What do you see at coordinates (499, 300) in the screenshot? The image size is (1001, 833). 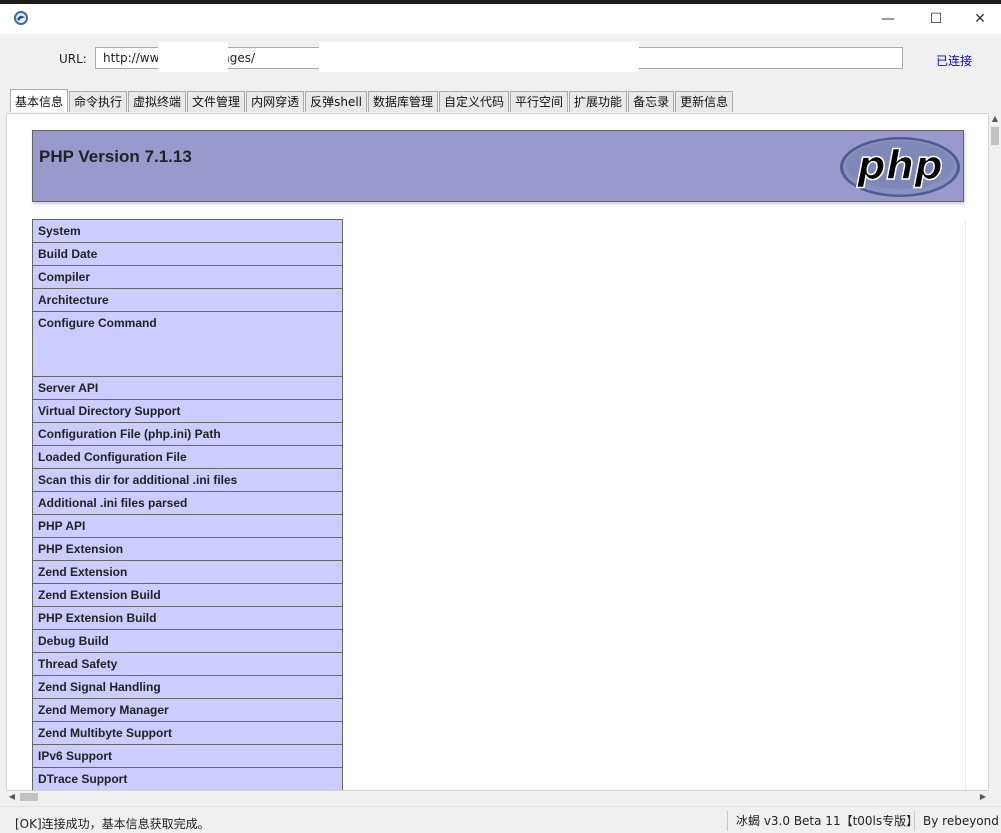 I see `table-row: Architecture` at bounding box center [499, 300].